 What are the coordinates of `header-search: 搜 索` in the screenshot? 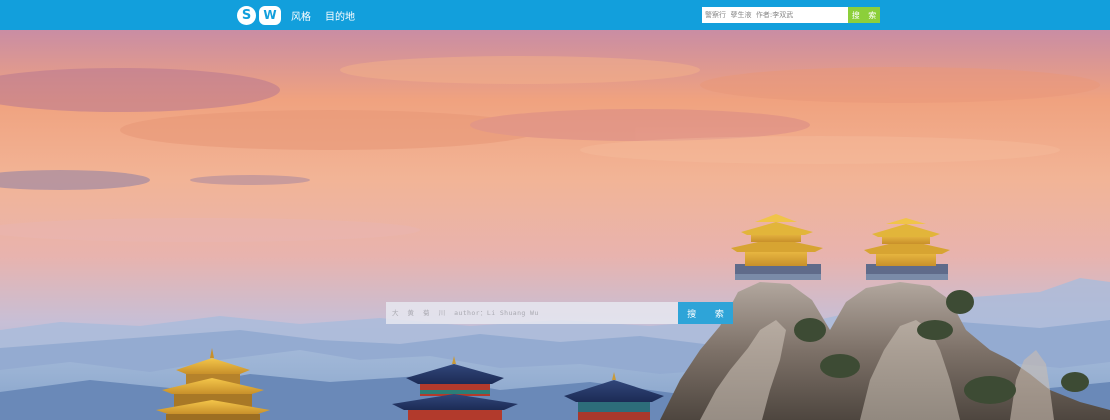 It's located at (791, 15).